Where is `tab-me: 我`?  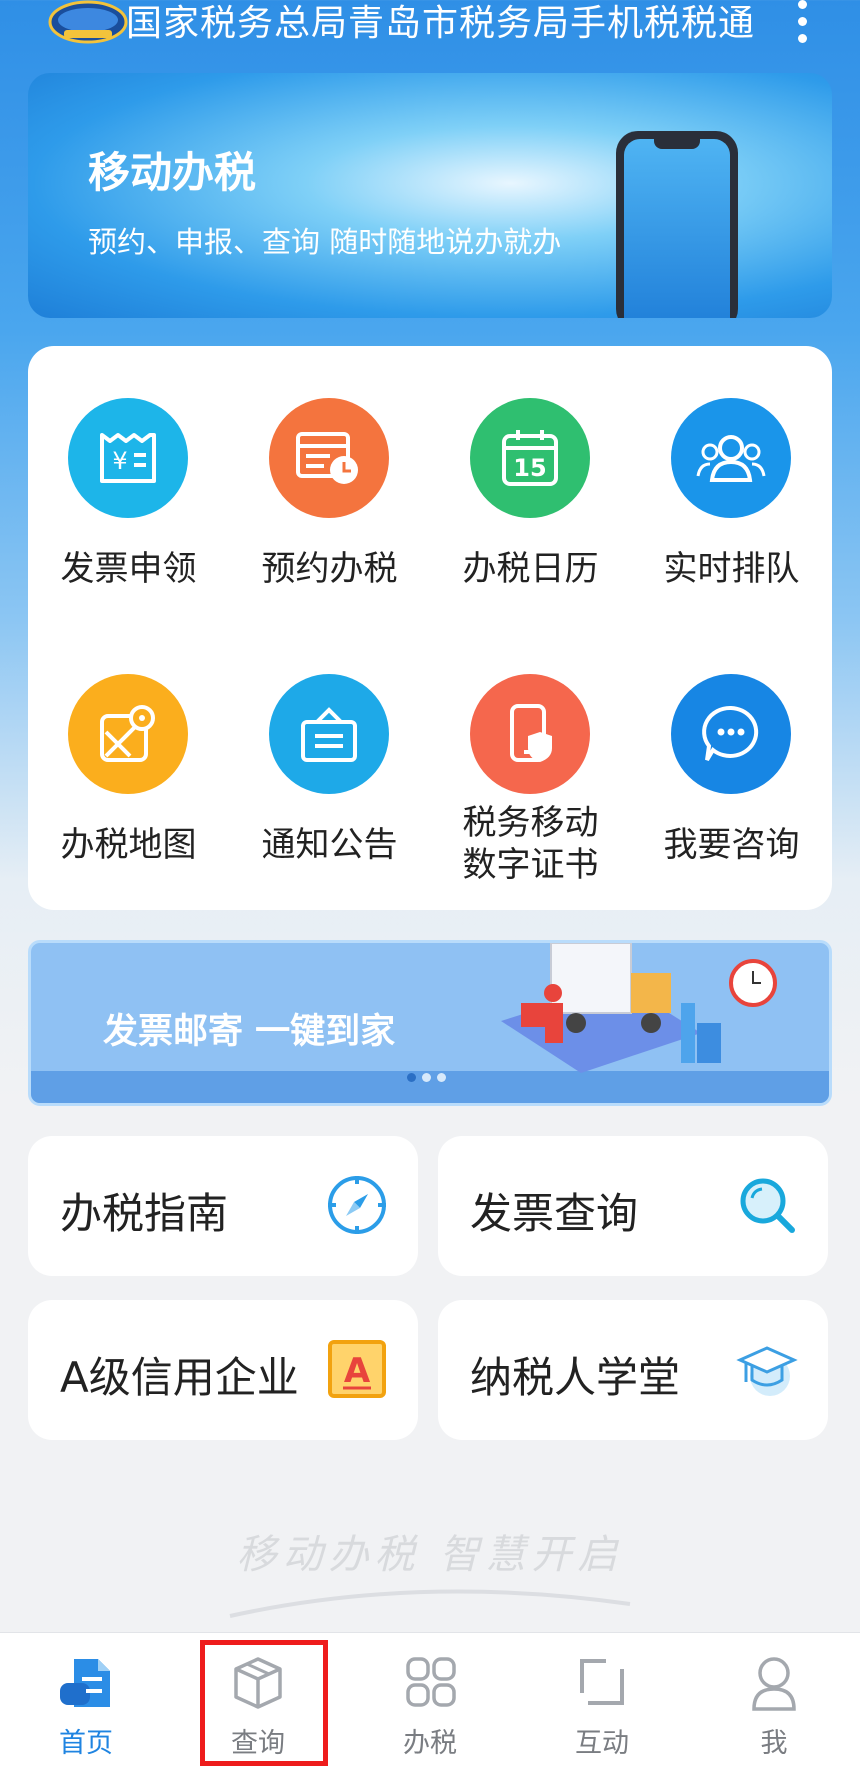
tab-me: 我 is located at coordinates (774, 1700).